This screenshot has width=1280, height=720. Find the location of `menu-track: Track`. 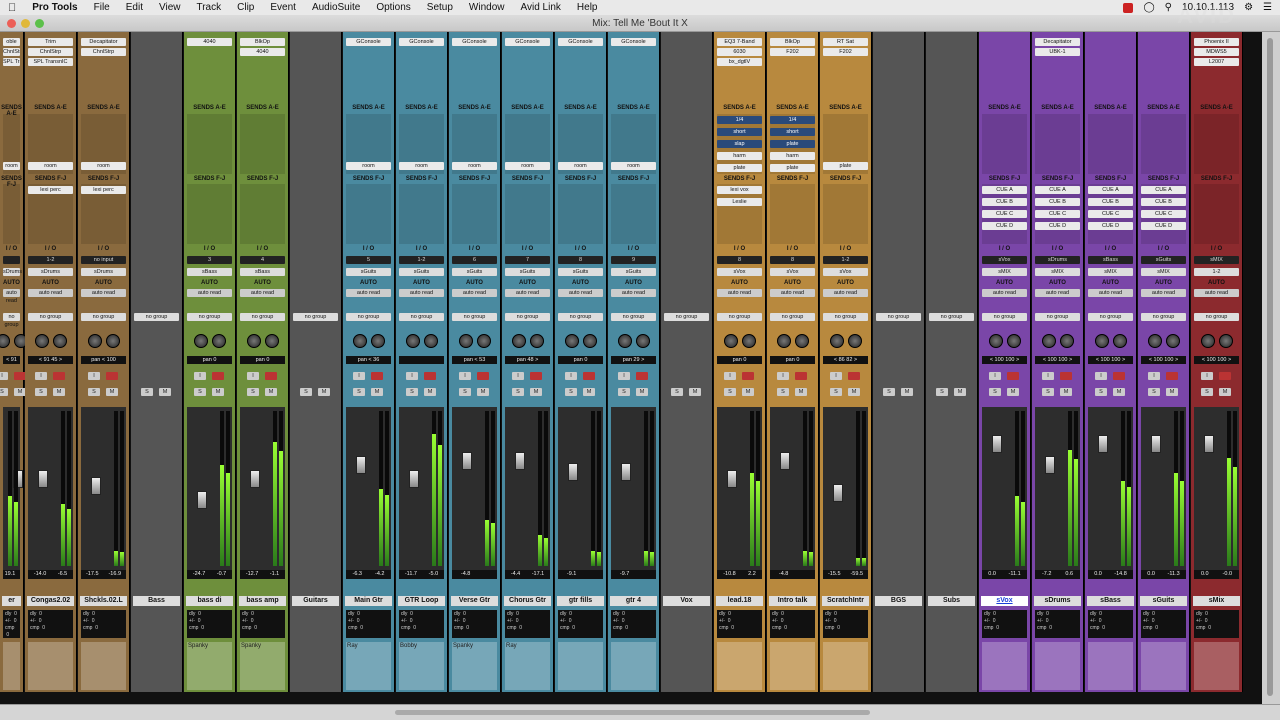

menu-track: Track is located at coordinates (208, 7).